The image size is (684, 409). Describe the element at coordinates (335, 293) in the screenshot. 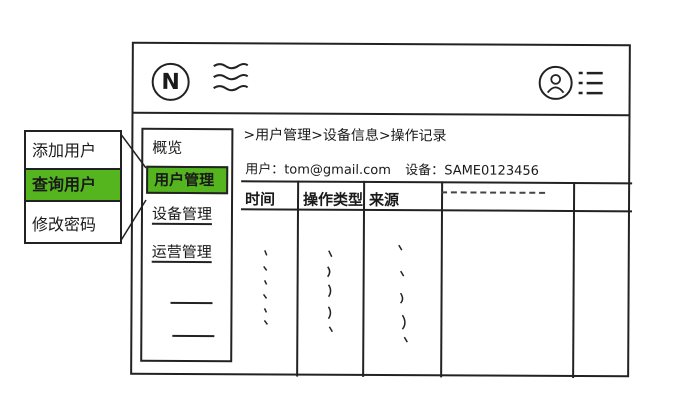

I see `table-row-placeholders` at that location.